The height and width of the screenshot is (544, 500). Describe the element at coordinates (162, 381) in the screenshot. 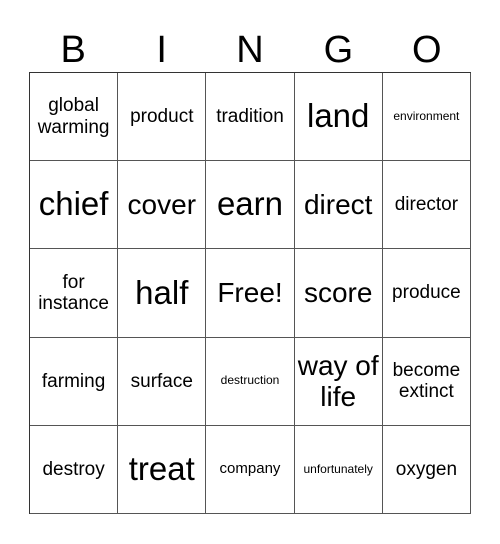

I see `bingo-cell: surface` at that location.